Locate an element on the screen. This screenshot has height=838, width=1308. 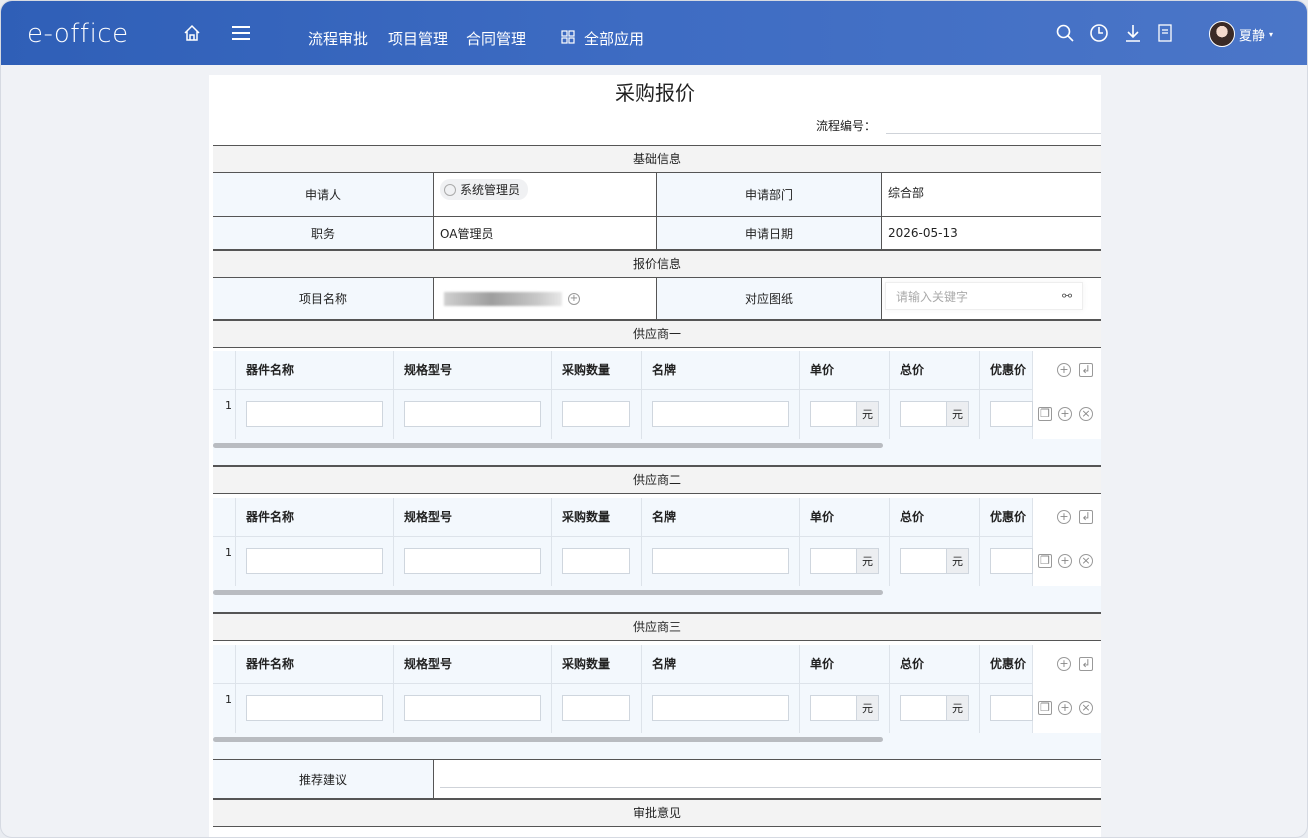
nav-all-apps: 全部应用 is located at coordinates (614, 38).